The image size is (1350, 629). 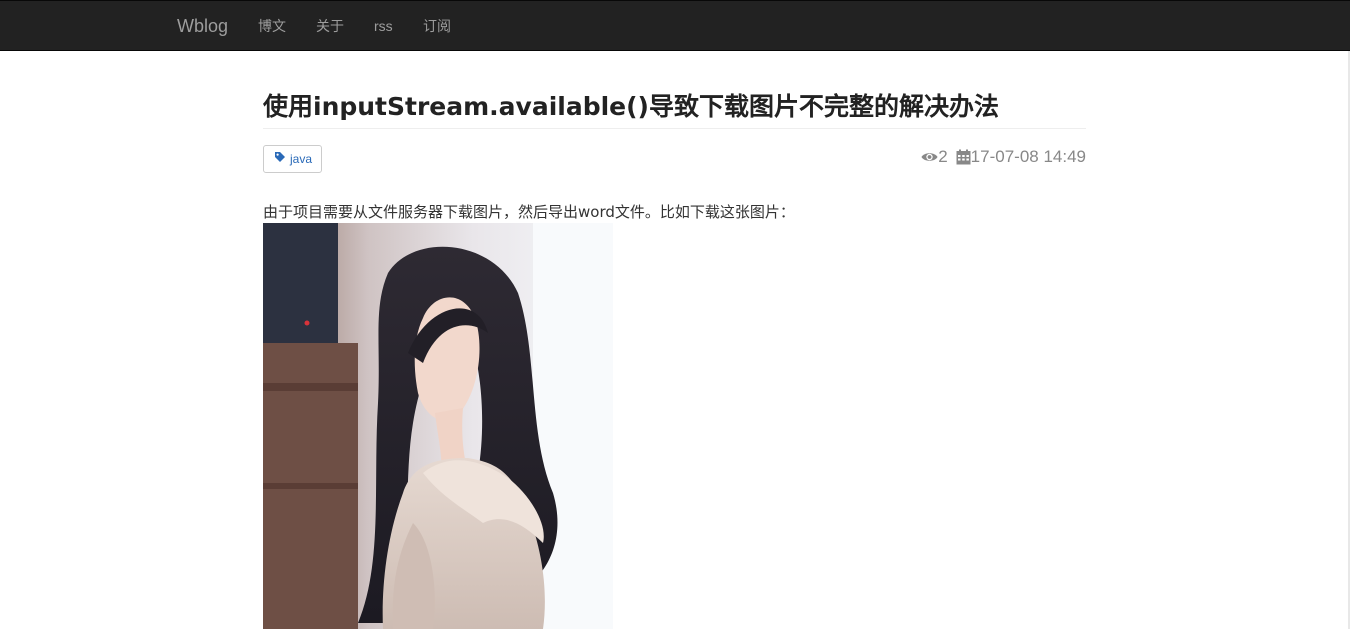 I want to click on nav-item-rss: rss, so click(x=383, y=26).